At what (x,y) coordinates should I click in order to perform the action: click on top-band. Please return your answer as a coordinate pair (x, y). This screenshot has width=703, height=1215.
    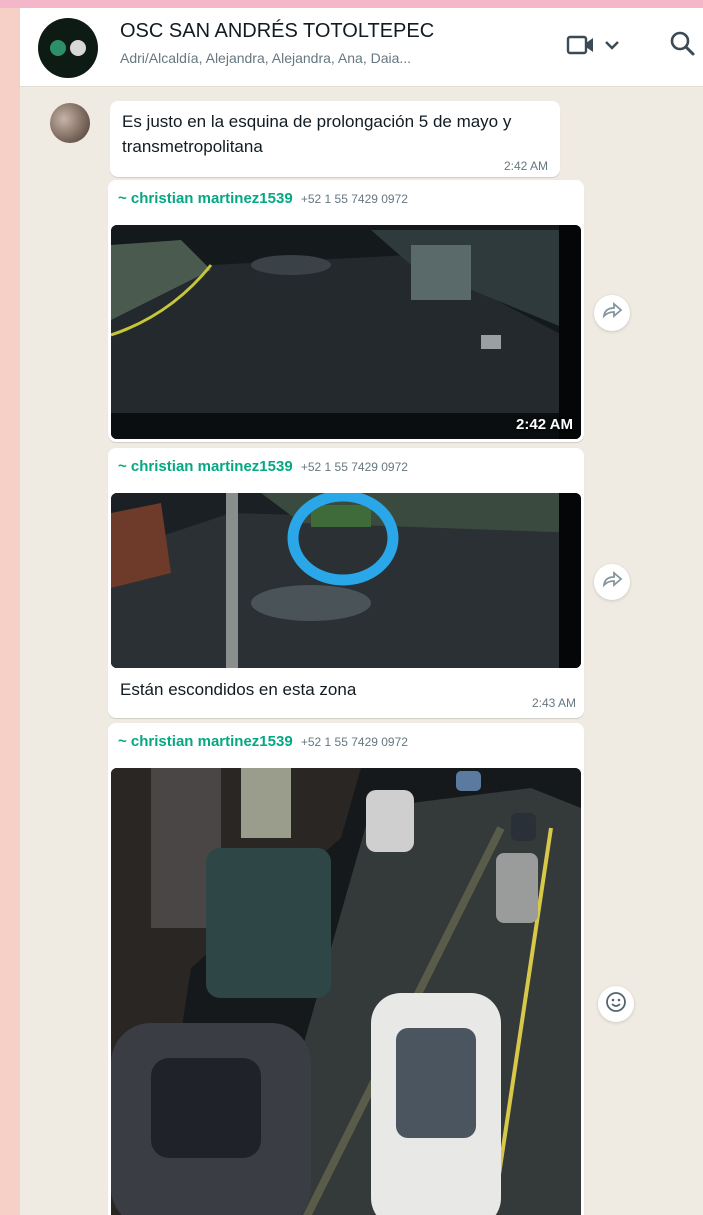
    Looking at the image, I should click on (351, 4).